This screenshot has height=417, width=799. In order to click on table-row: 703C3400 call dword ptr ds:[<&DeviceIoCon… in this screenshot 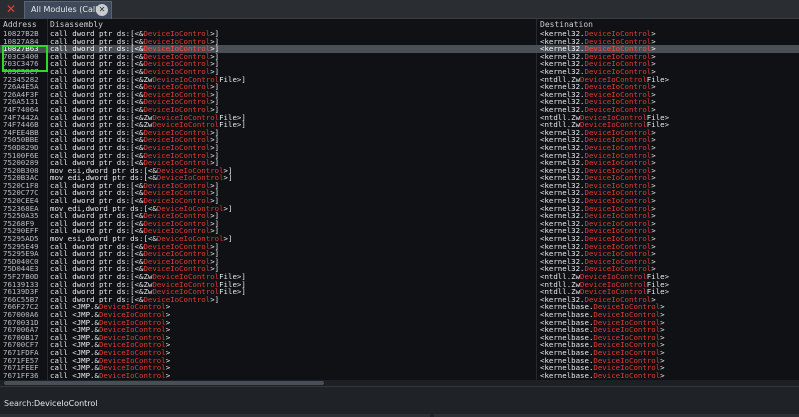, I will do `click(399, 57)`.